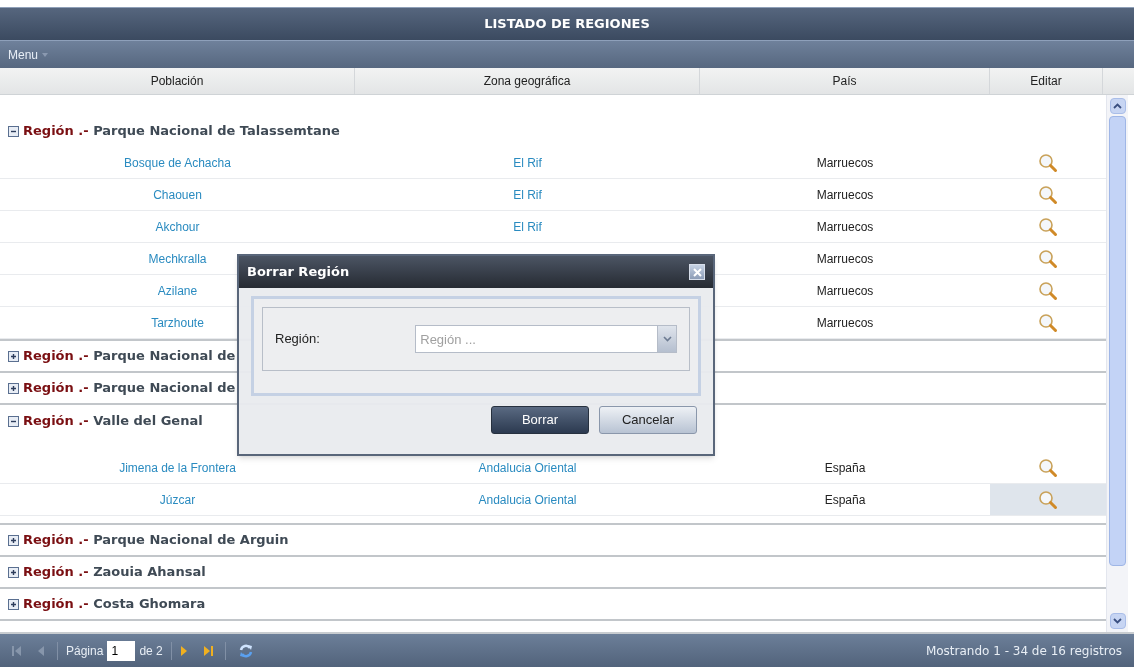 The image size is (1134, 667). Describe the element at coordinates (207, 650) in the screenshot. I see `last-page-icon` at that location.